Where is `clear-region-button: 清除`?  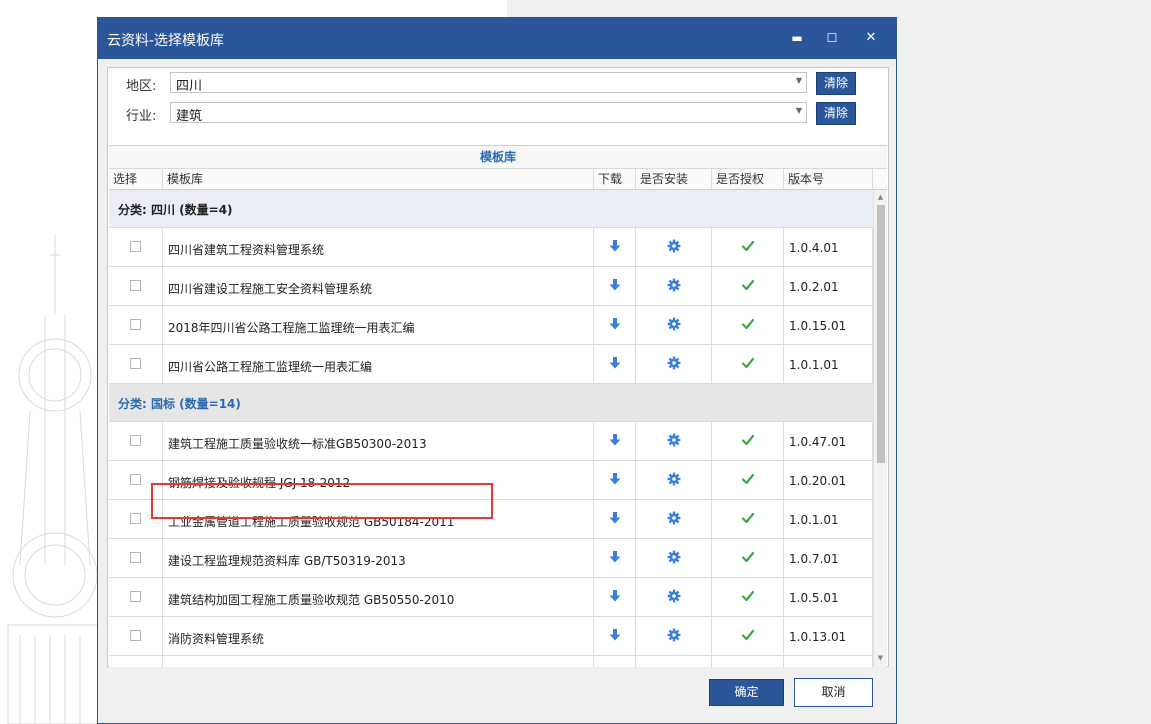 clear-region-button: 清除 is located at coordinates (836, 83).